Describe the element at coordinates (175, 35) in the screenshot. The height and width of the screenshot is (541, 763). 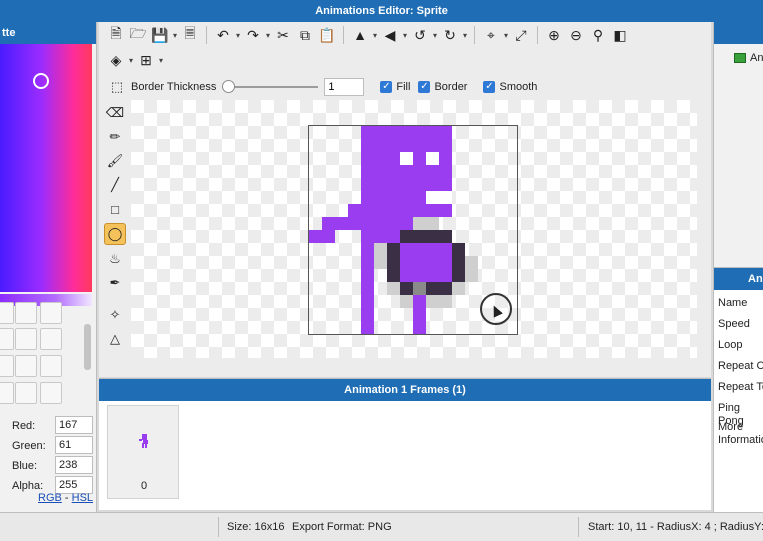
I see `save-dropdown-icon: ▾` at that location.